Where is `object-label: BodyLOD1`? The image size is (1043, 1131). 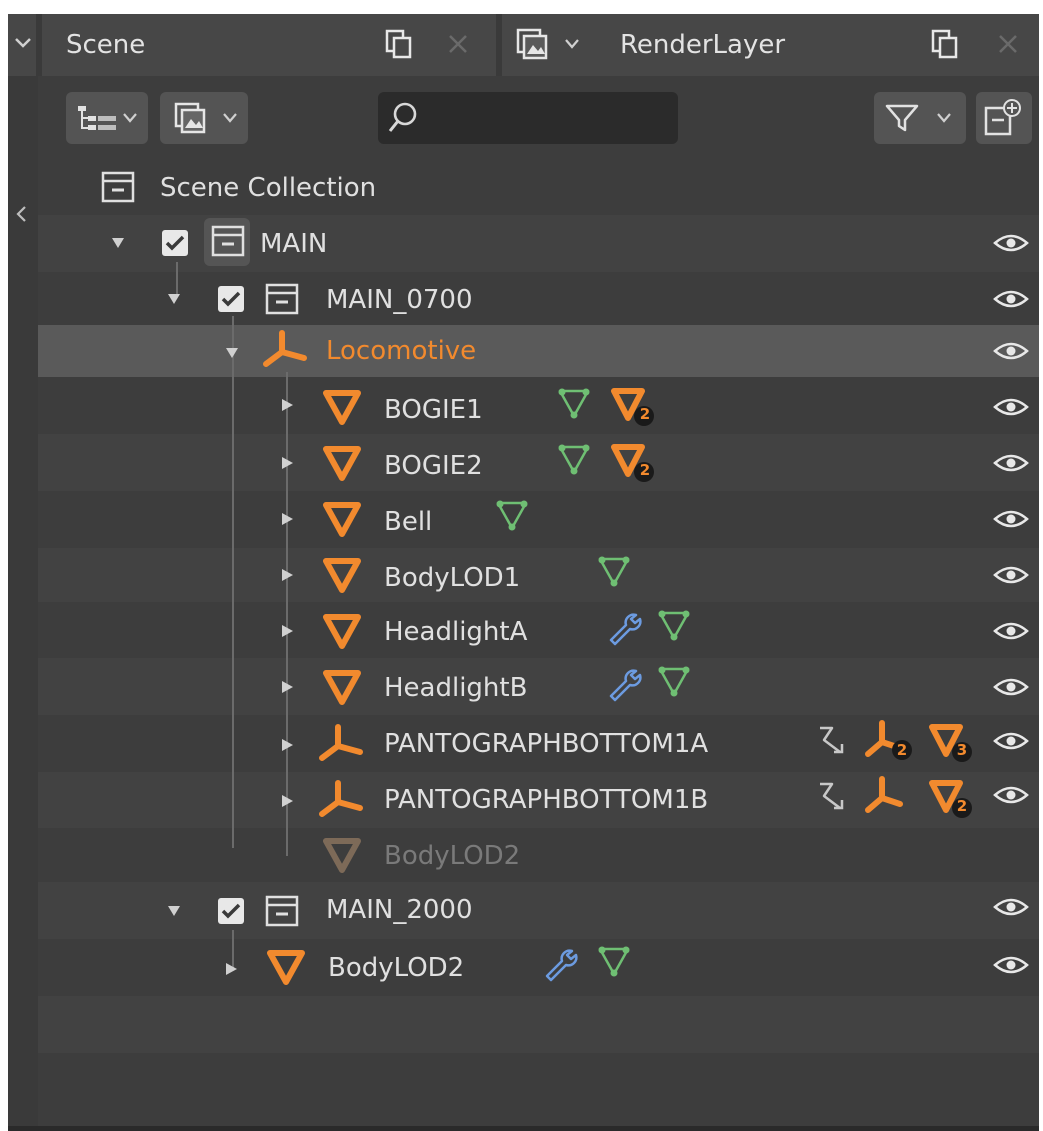 object-label: BodyLOD1 is located at coordinates (452, 578).